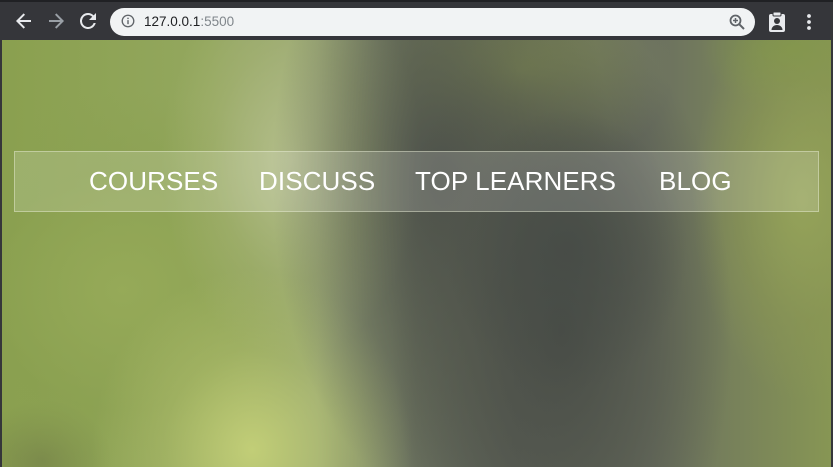 The height and width of the screenshot is (467, 833). I want to click on url-host: 127.0.0.1, so click(172, 21).